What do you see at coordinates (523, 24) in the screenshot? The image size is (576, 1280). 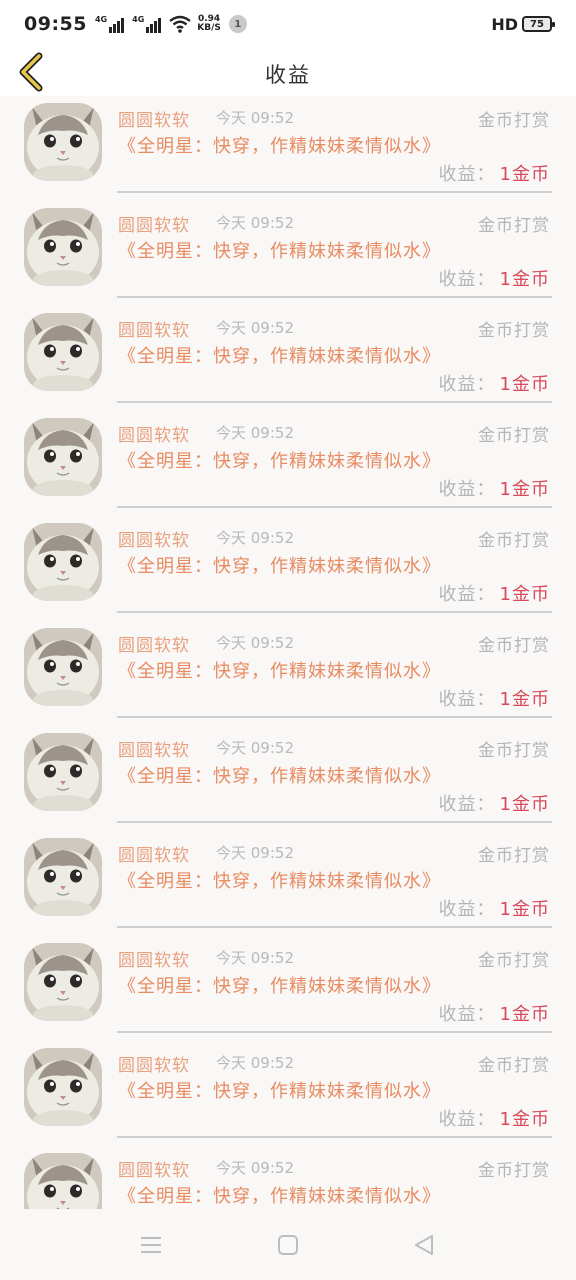 I see `status-right: HD 75` at bounding box center [523, 24].